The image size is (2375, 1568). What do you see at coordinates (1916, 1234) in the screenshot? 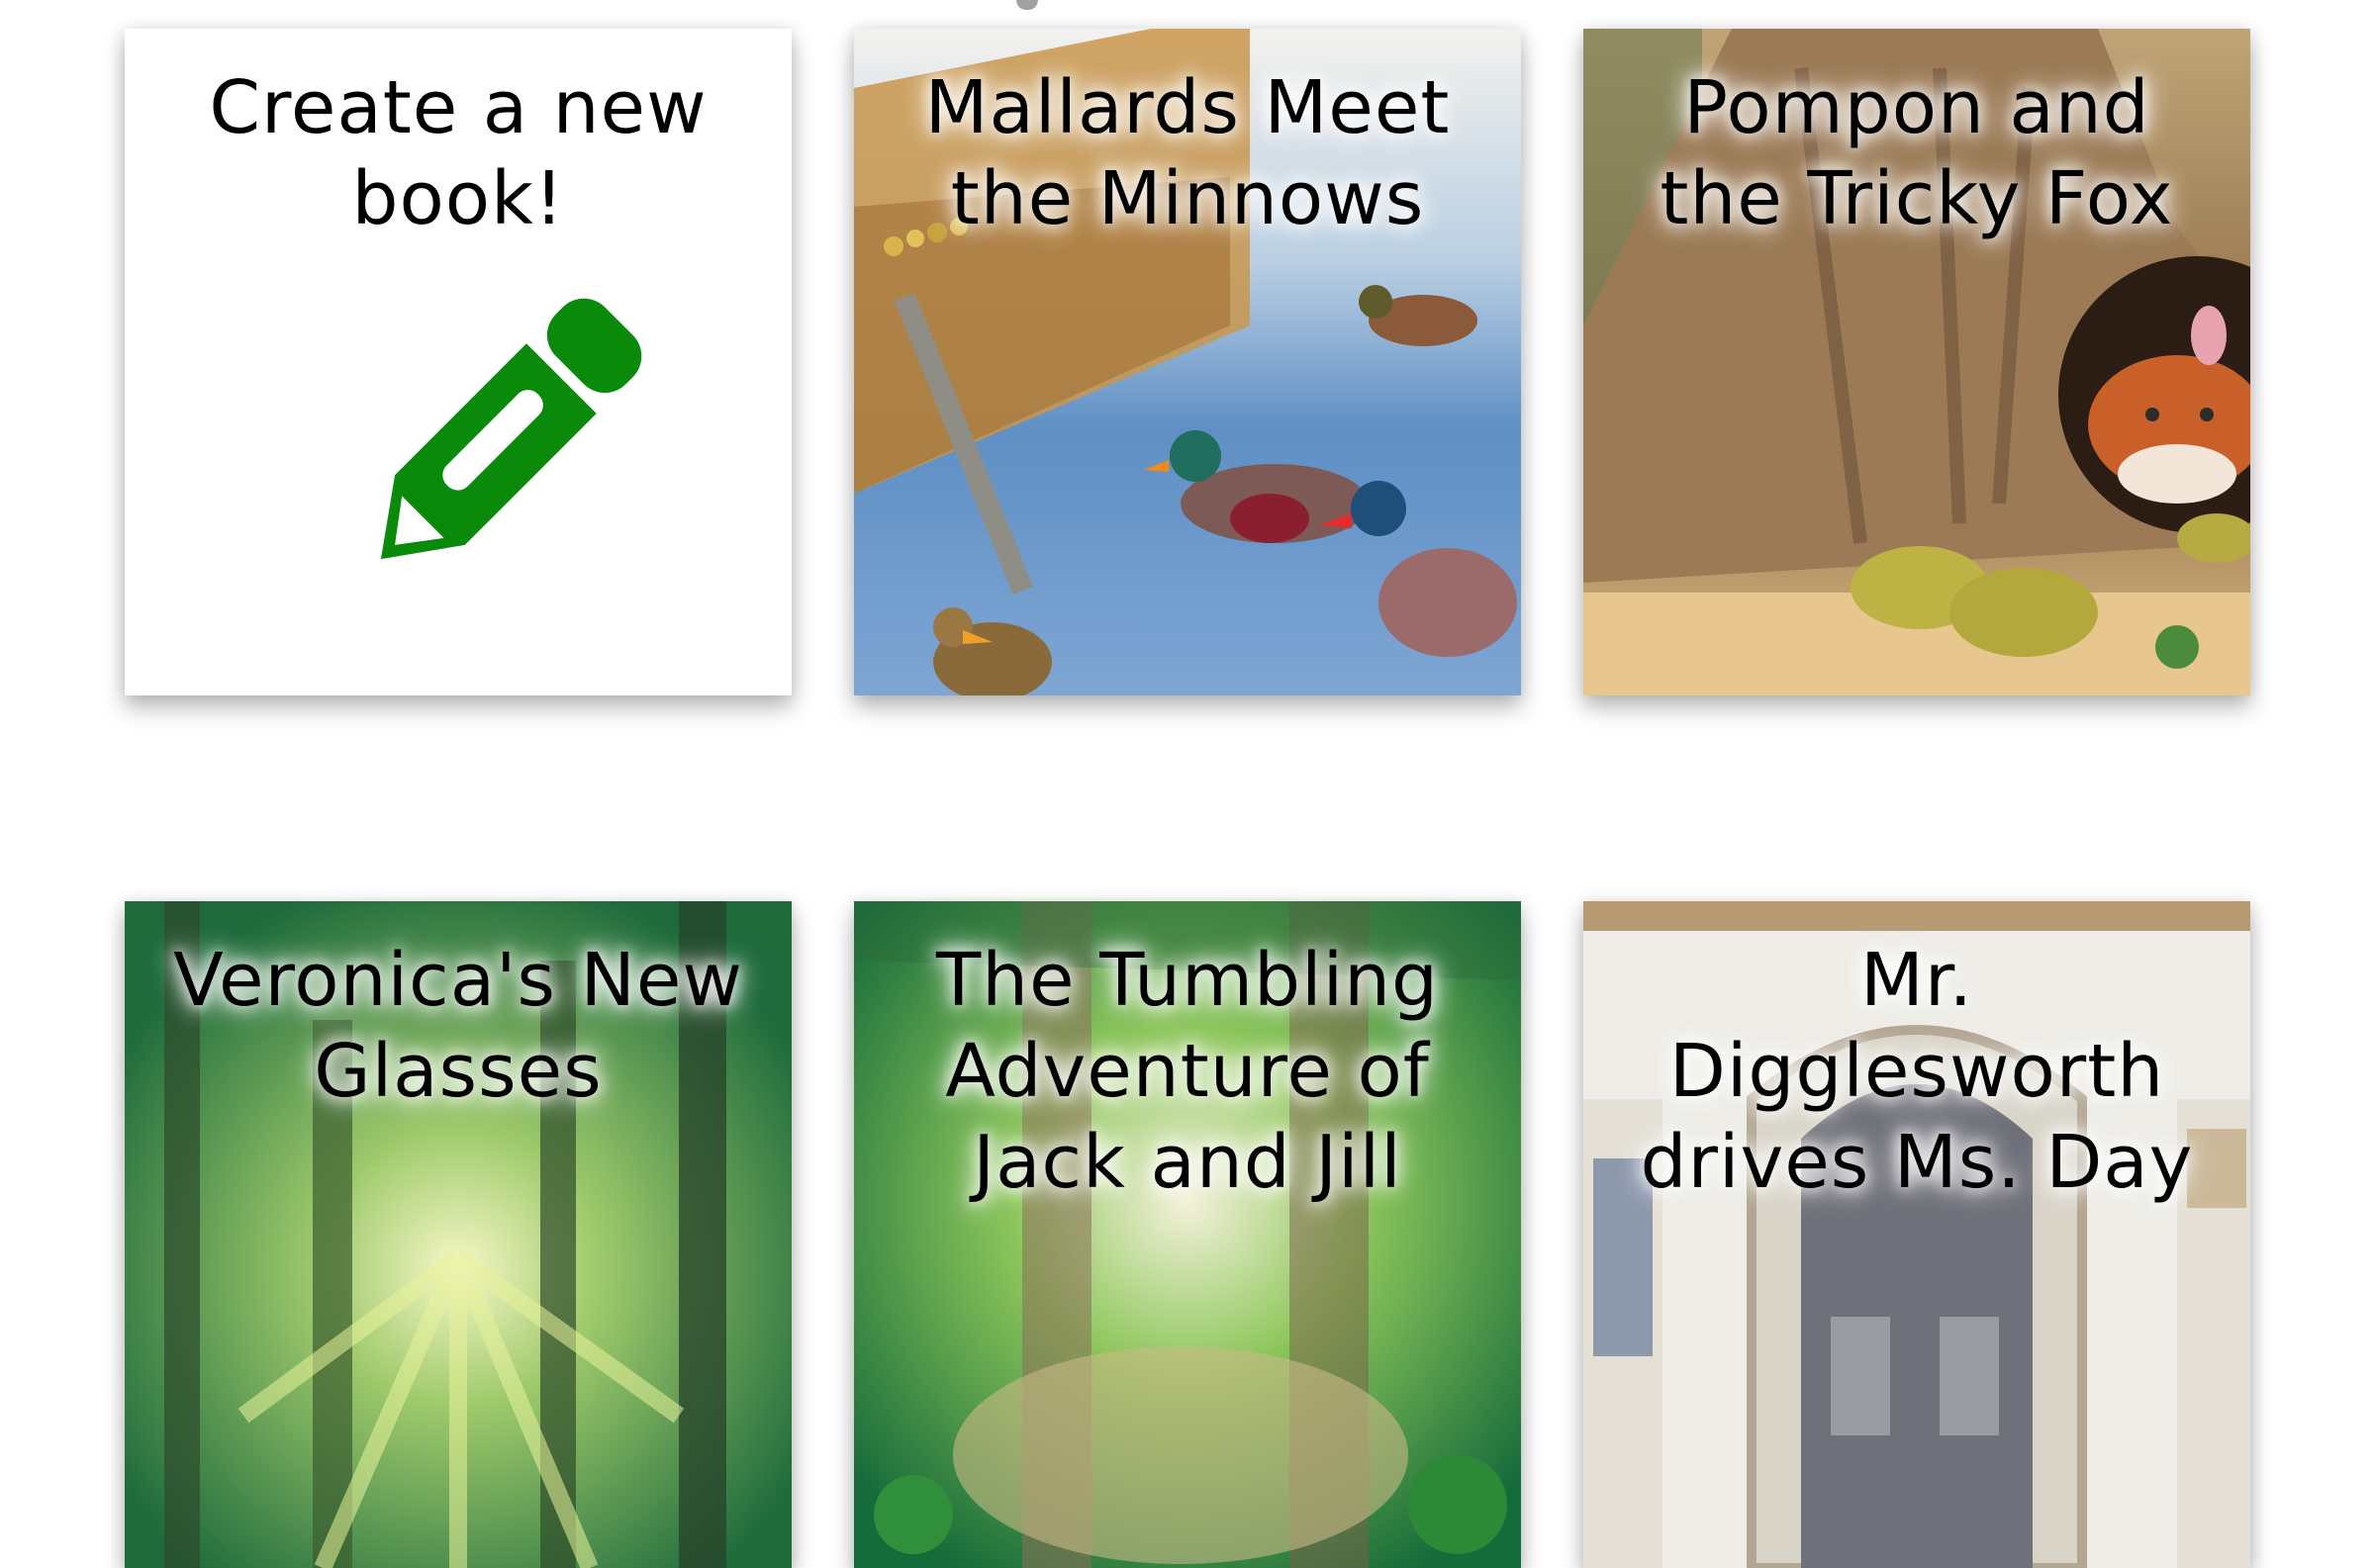
I see `book-card-digglesworth: Mr. Digglesworth drives Ms. Day` at bounding box center [1916, 1234].